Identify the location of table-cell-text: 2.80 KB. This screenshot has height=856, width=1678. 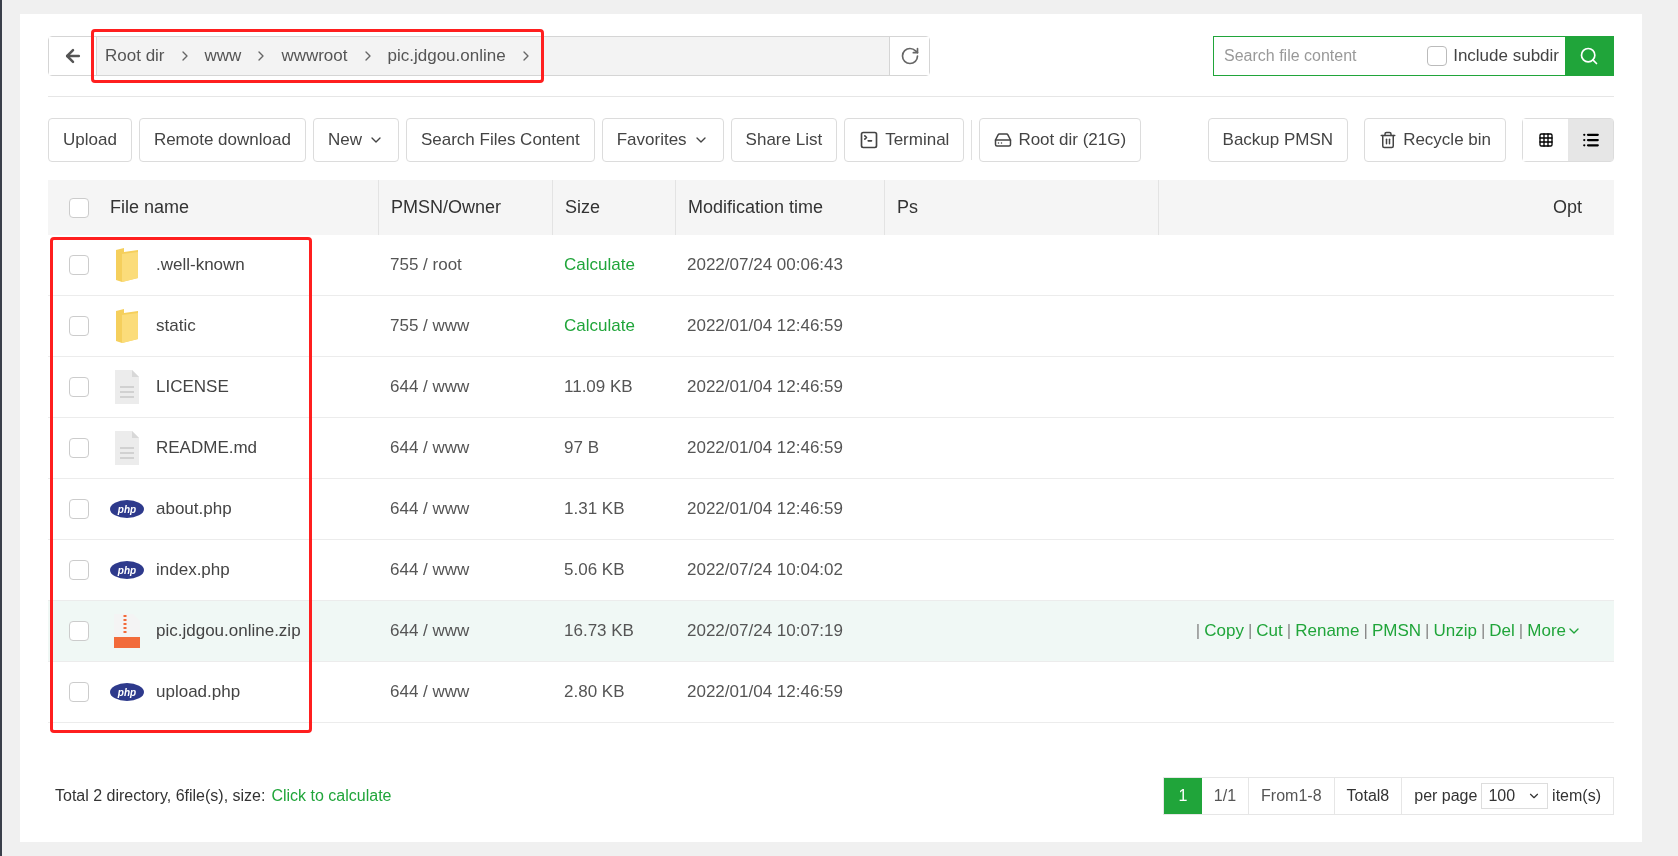
(594, 692).